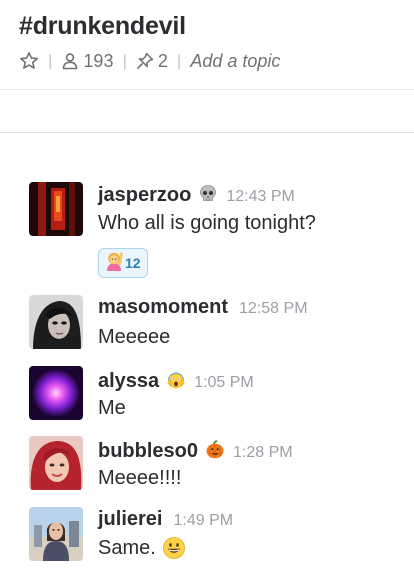 Image resolution: width=414 pixels, height=571 pixels. I want to click on message-timestamp: 12:58 PM, so click(273, 309).